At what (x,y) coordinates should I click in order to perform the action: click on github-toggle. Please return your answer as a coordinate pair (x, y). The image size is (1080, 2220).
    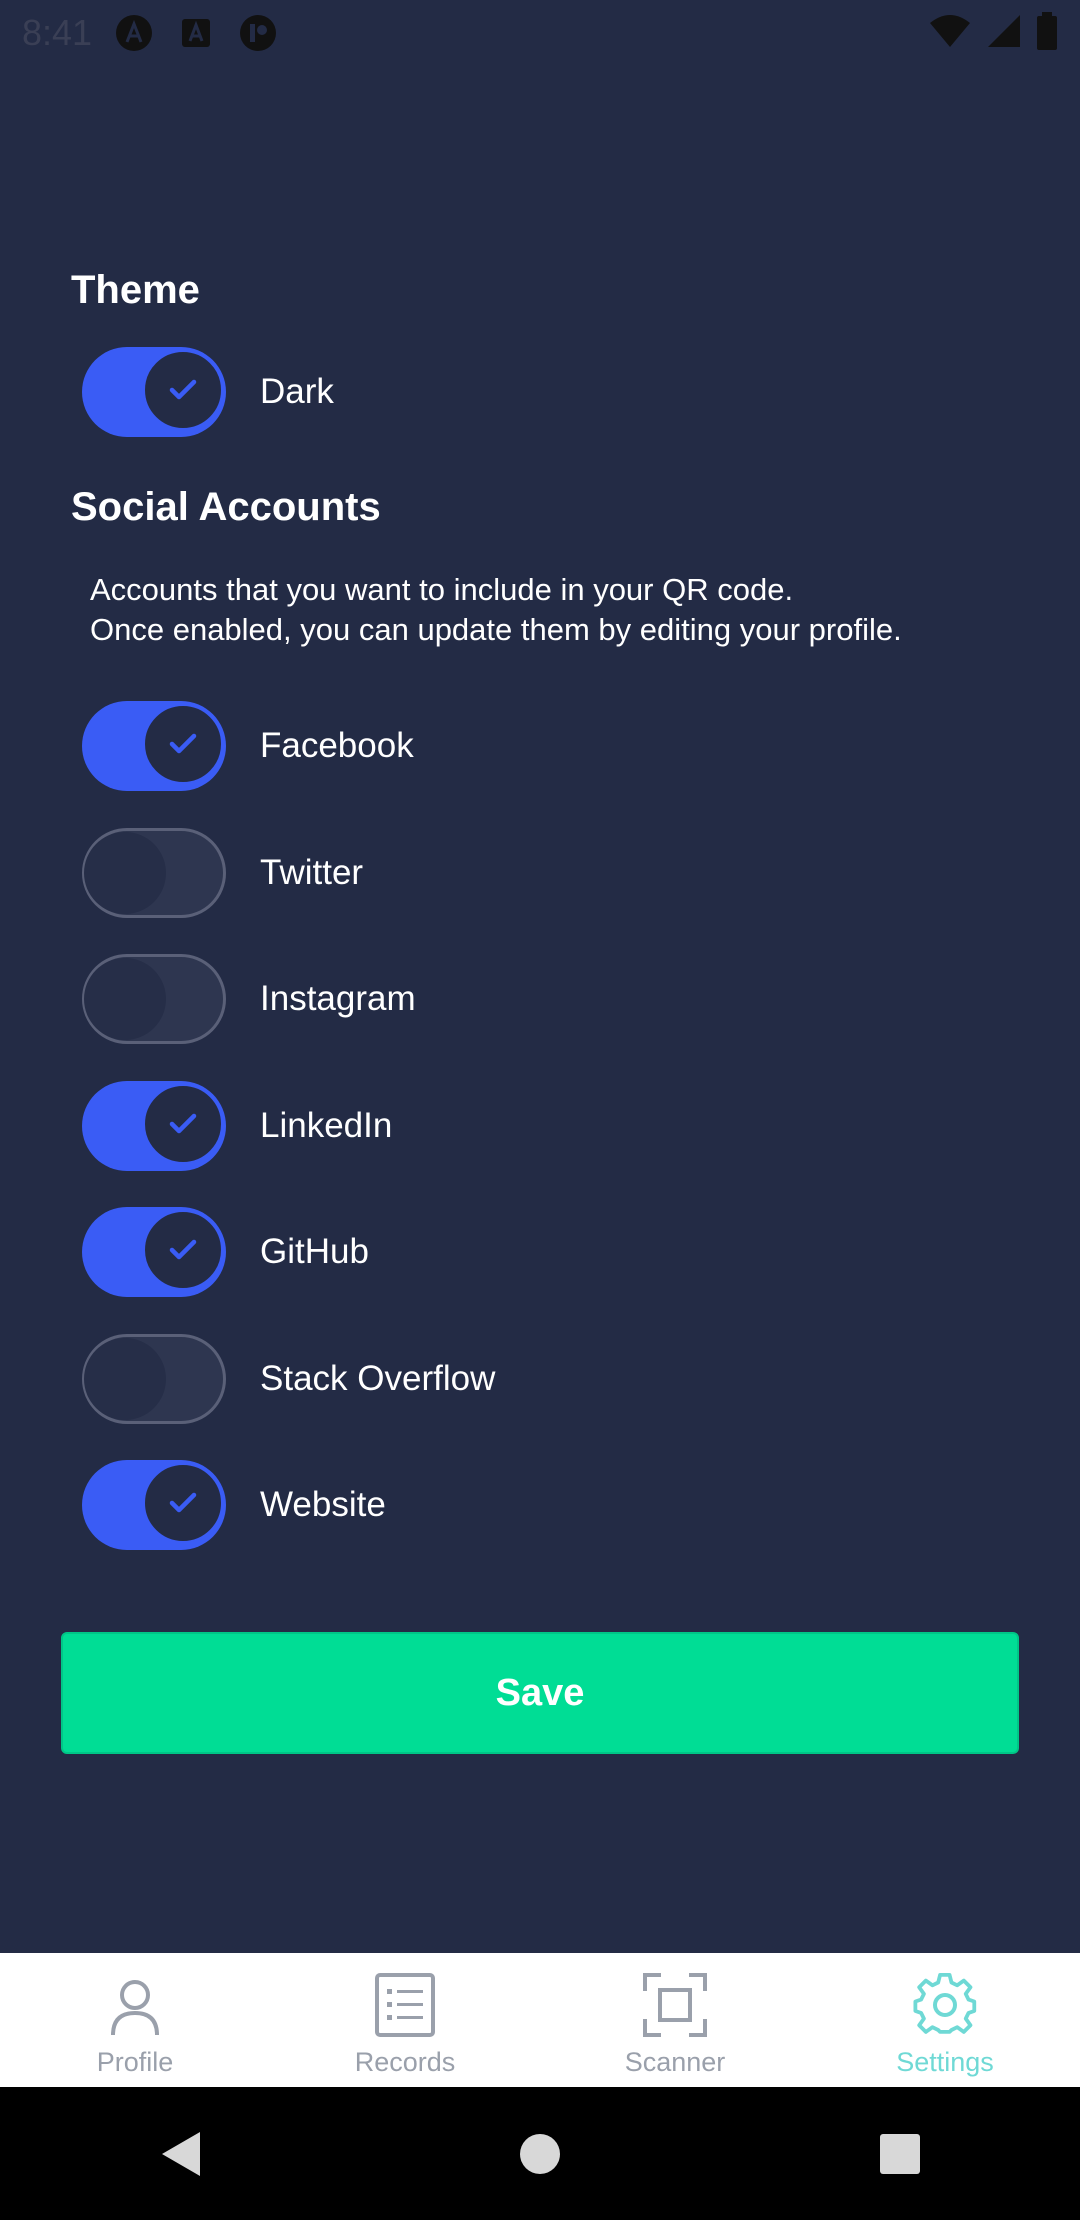
    Looking at the image, I should click on (154, 1252).